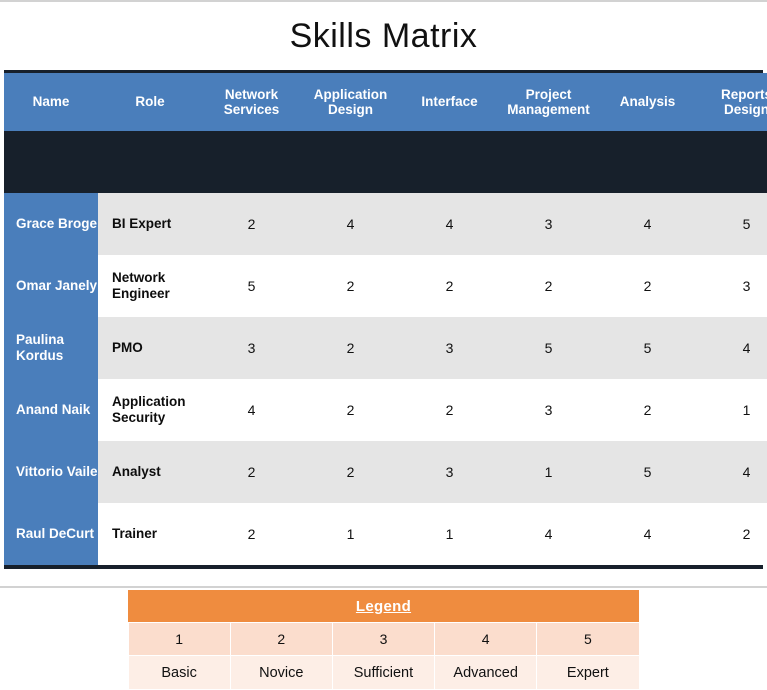  What do you see at coordinates (150, 534) in the screenshot?
I see `cell-role: Trainer` at bounding box center [150, 534].